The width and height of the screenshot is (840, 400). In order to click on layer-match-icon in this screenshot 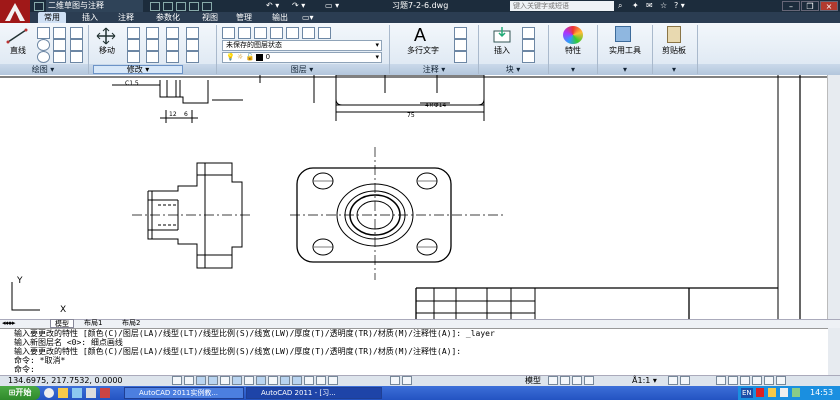, I will do `click(308, 33)`.